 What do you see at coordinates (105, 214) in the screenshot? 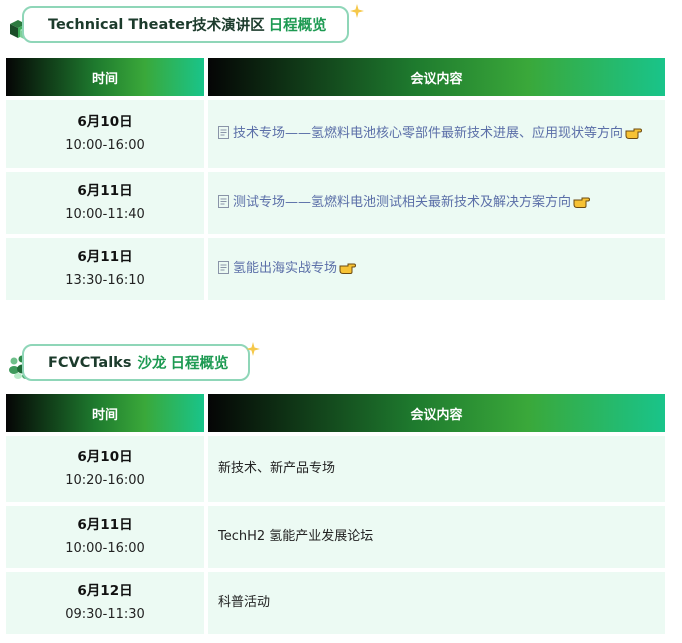
I see `hours: 10:00-11:40` at bounding box center [105, 214].